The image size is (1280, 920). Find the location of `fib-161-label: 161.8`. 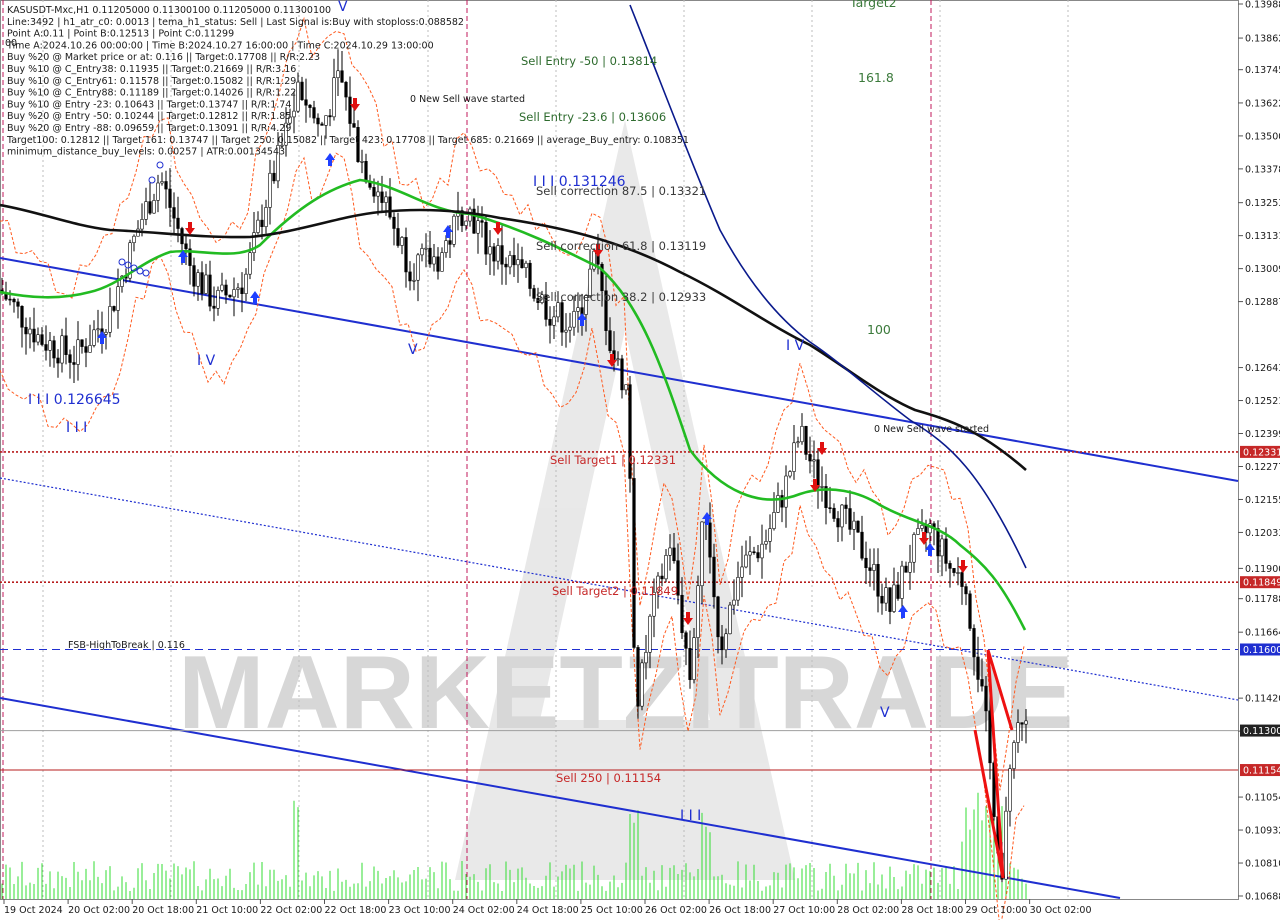

fib-161-label: 161.8 is located at coordinates (876, 77).